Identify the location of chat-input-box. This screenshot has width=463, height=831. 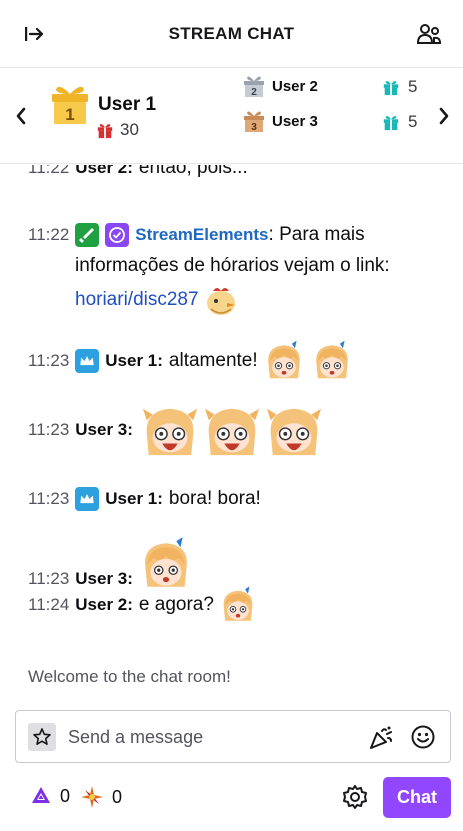
(233, 736).